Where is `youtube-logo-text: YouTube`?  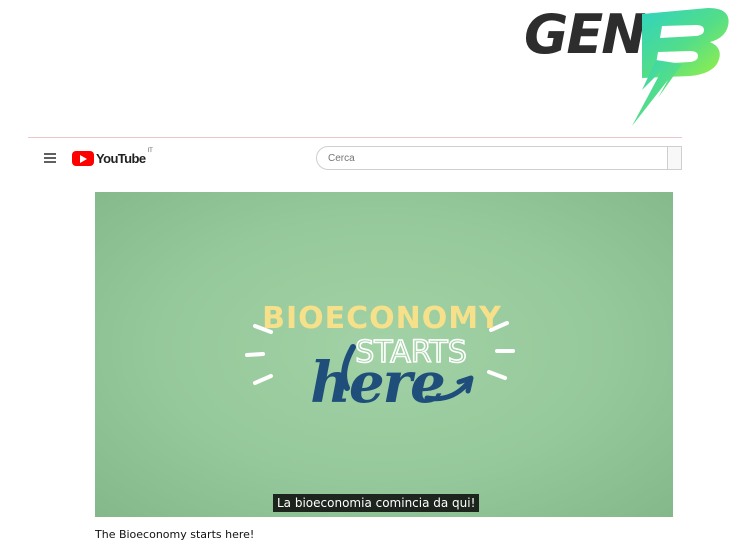 youtube-logo-text: YouTube is located at coordinates (121, 158).